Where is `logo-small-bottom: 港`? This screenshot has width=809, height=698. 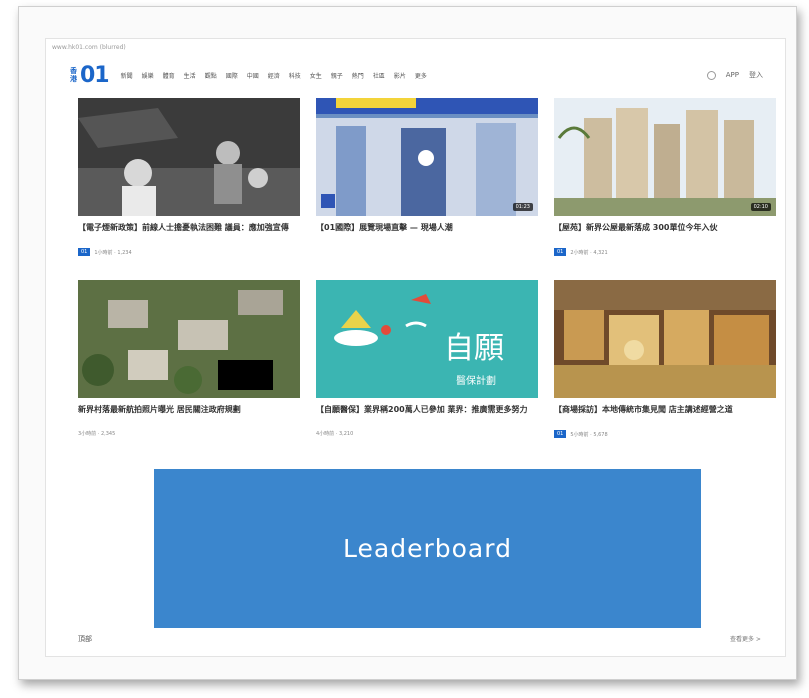
logo-small-bottom: 港 is located at coordinates (73, 79).